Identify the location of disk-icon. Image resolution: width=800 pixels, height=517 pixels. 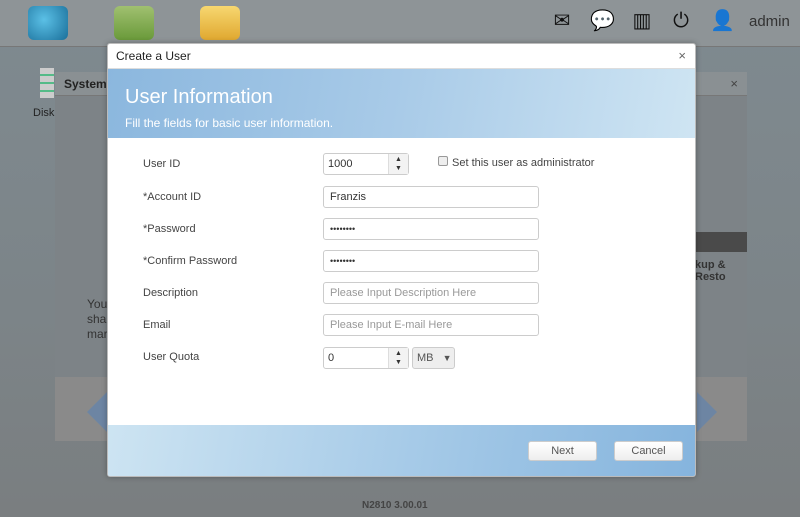
(47, 83).